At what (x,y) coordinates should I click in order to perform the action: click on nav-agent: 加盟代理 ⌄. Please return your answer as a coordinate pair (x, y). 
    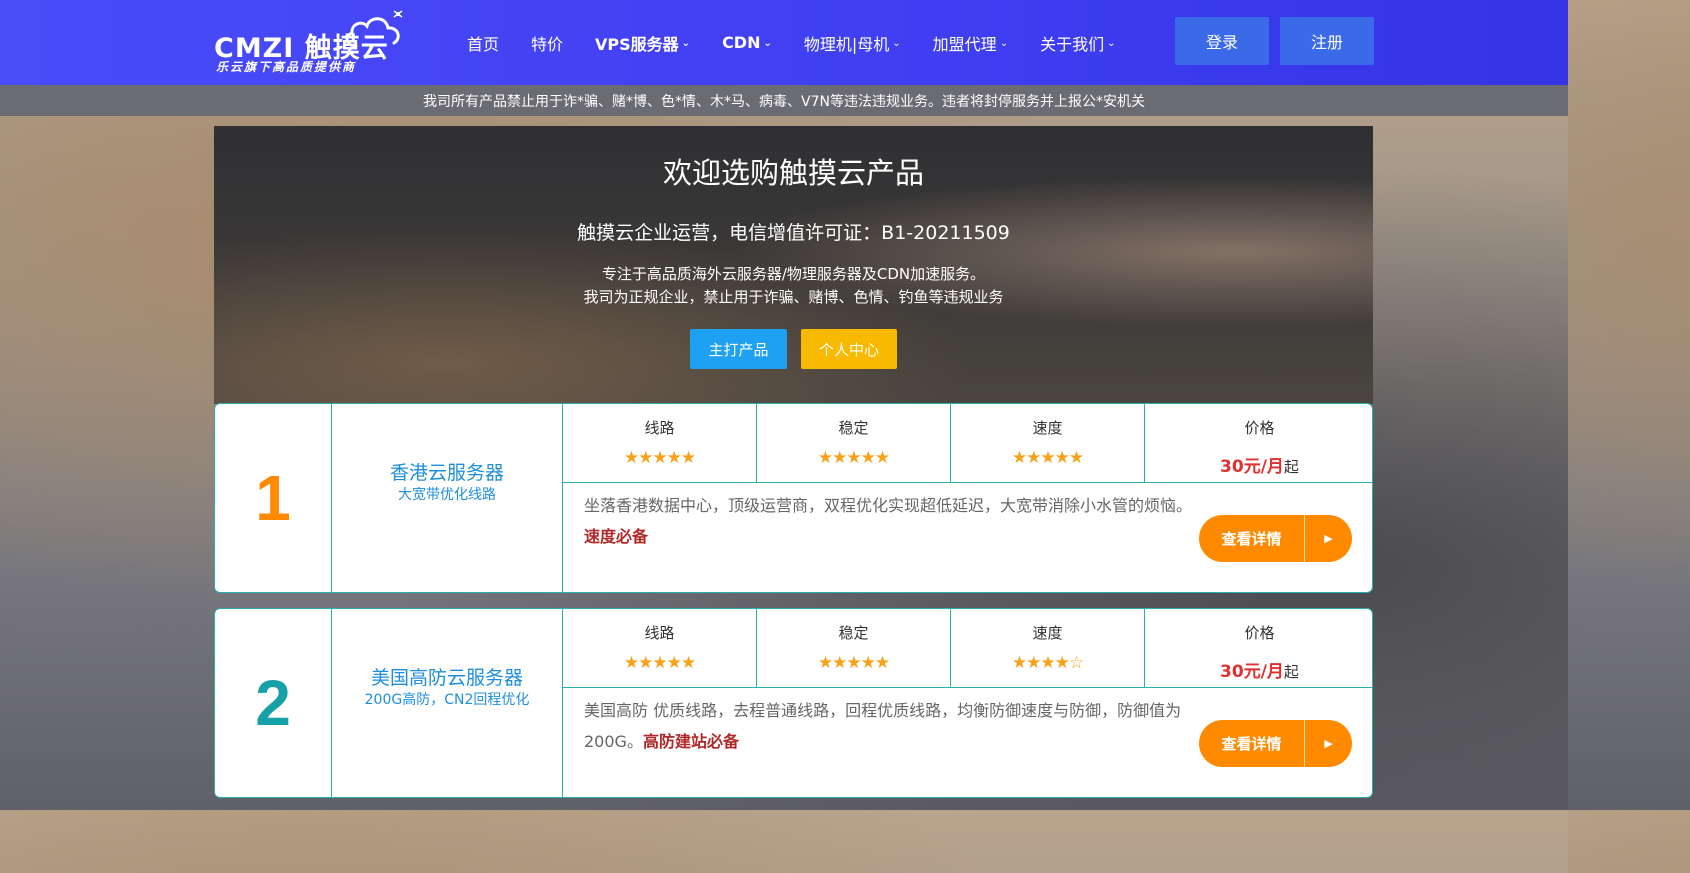
    Looking at the image, I should click on (970, 43).